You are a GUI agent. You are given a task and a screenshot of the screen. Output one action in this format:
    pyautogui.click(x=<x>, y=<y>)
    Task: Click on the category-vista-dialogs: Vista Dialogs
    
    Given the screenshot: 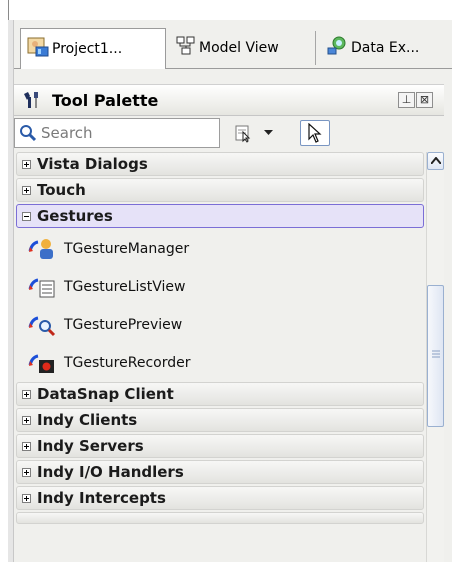 What is the action you would take?
    pyautogui.click(x=220, y=164)
    